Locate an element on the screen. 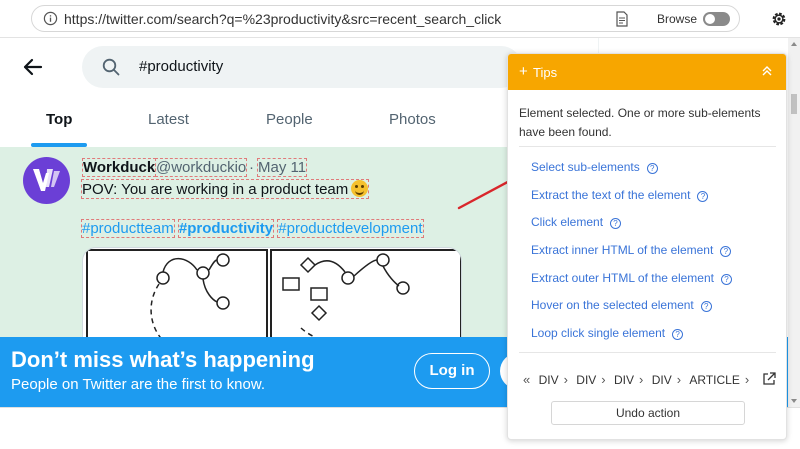 The width and height of the screenshot is (800, 449). action-label: Extract inner HTML of the element is located at coordinates (622, 250).